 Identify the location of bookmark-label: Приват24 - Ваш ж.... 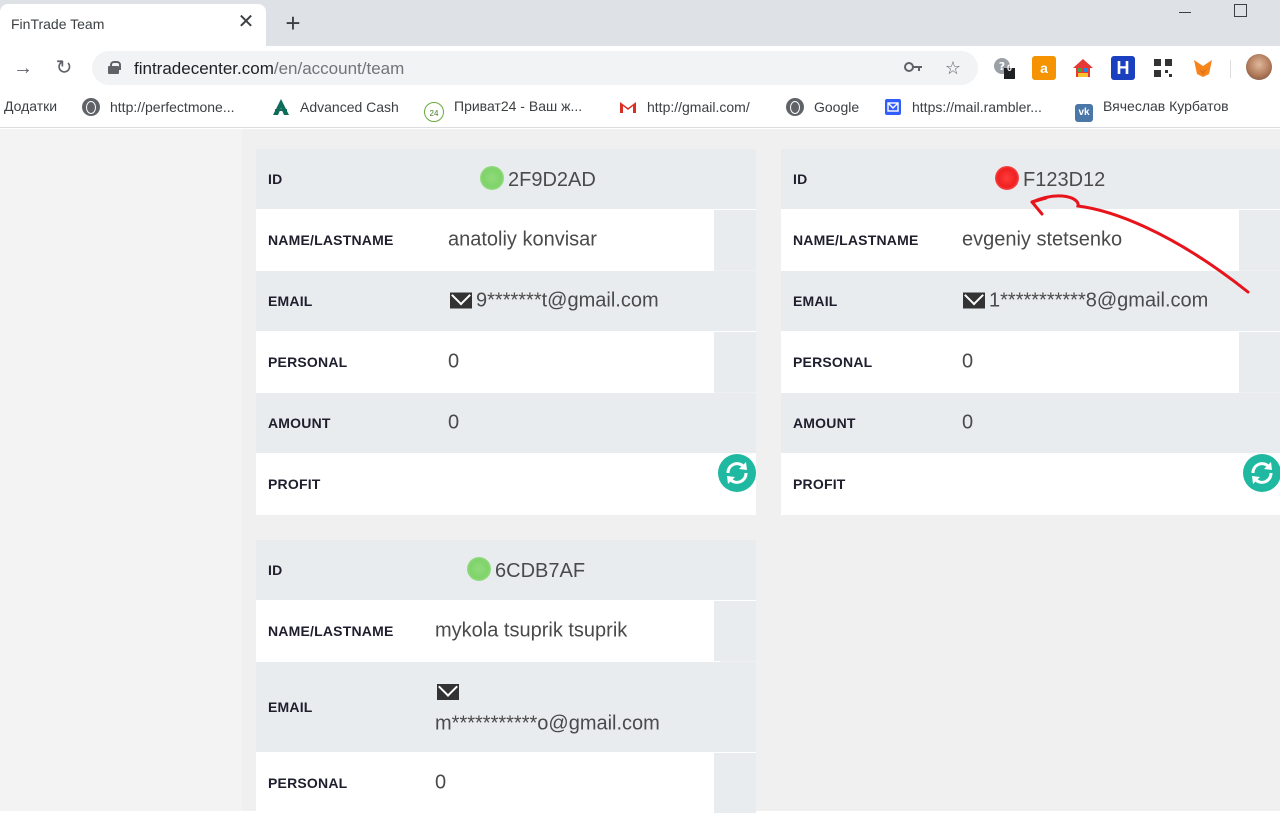
(518, 106).